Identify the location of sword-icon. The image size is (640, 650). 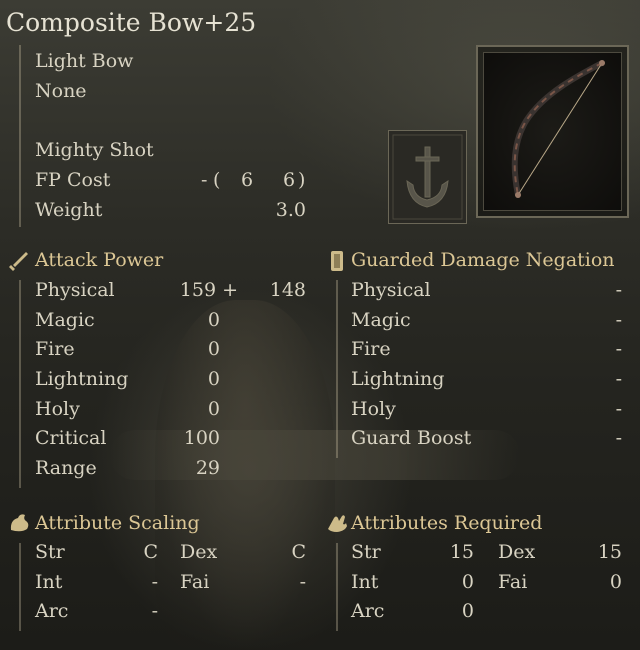
(19, 263).